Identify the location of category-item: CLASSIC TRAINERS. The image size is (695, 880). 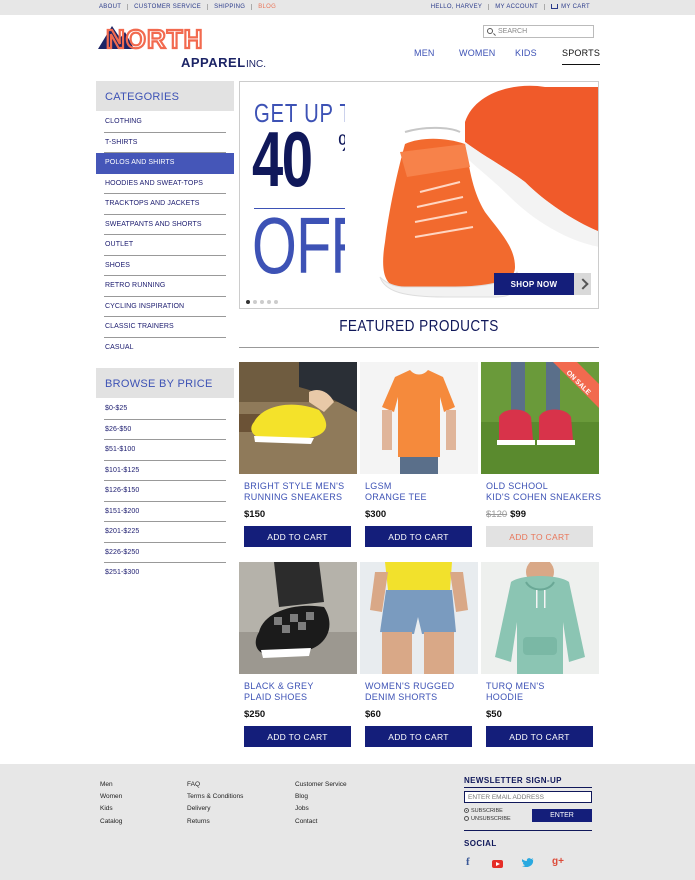
(165, 327).